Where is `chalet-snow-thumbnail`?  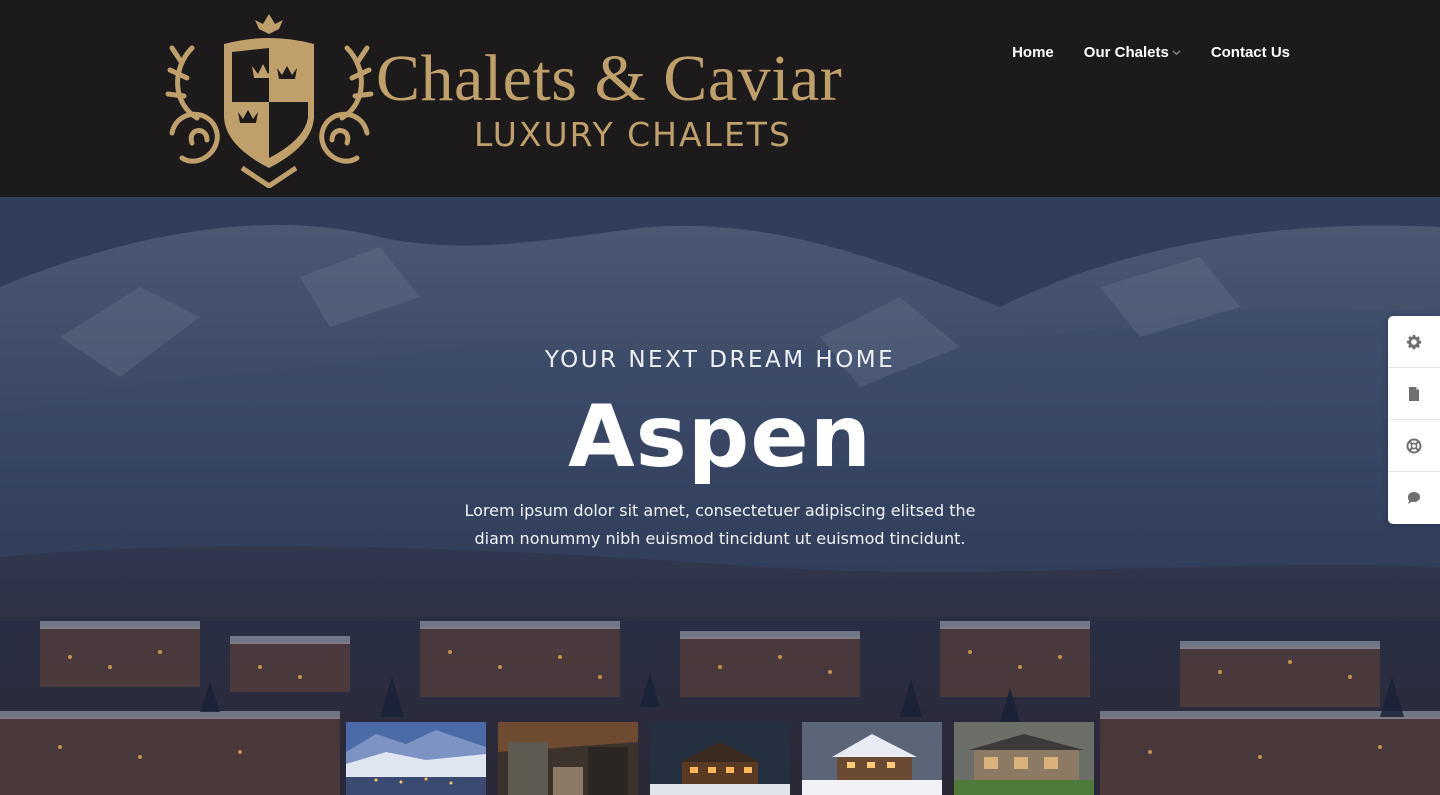 chalet-snow-thumbnail is located at coordinates (872, 758).